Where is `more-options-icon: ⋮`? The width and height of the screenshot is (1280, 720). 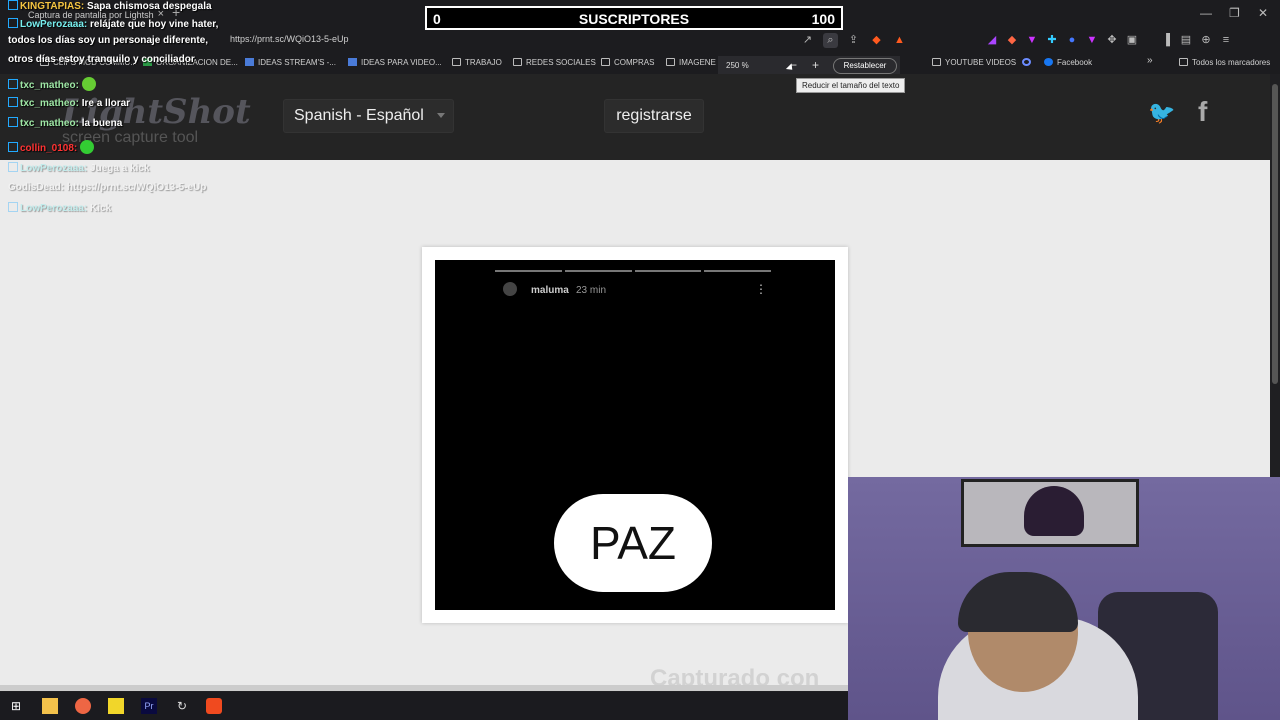
more-options-icon: ⋮ is located at coordinates (761, 289).